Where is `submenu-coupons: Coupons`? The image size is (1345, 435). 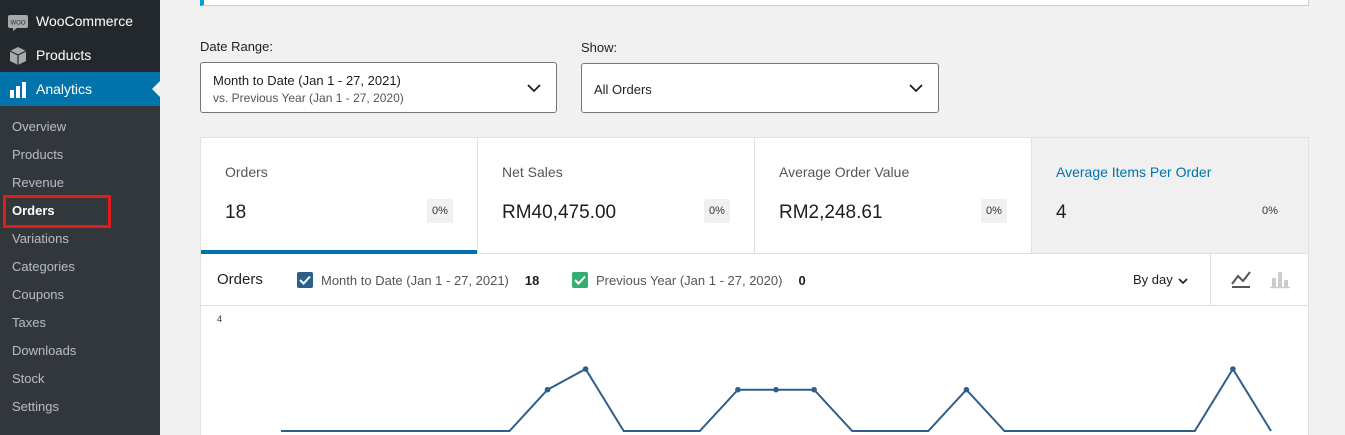
submenu-coupons: Coupons is located at coordinates (38, 295).